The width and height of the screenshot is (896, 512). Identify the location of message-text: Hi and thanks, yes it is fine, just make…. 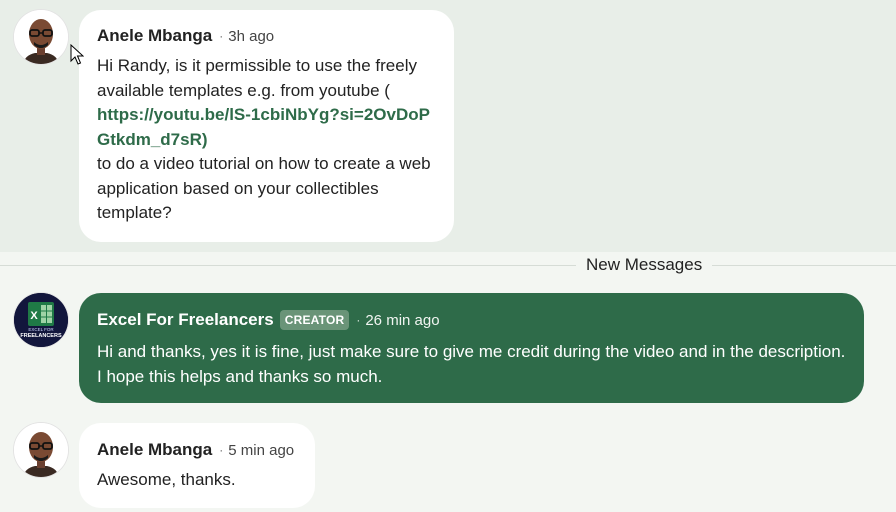
(471, 364).